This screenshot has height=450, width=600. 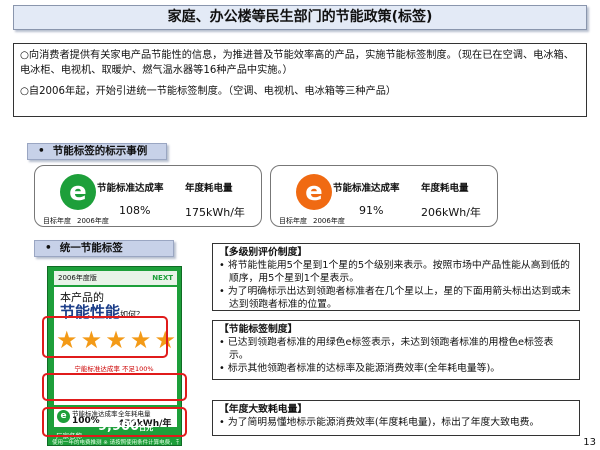 I want to click on label-year: 2006年度版, so click(x=77, y=278).